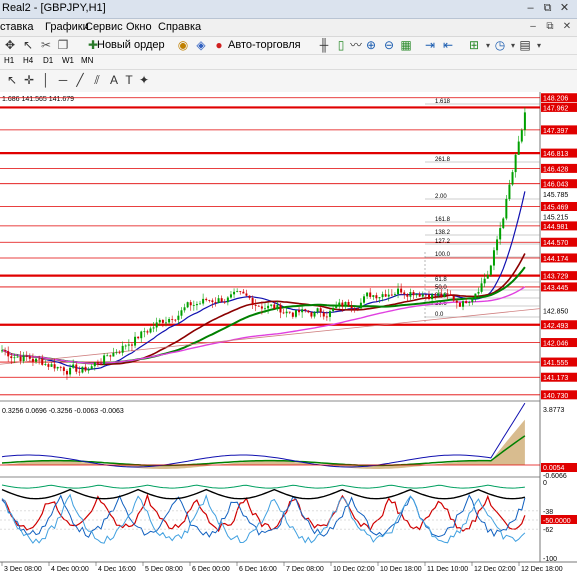 The height and width of the screenshot is (579, 577). I want to click on vertical-line-icon: │, so click(46, 80).